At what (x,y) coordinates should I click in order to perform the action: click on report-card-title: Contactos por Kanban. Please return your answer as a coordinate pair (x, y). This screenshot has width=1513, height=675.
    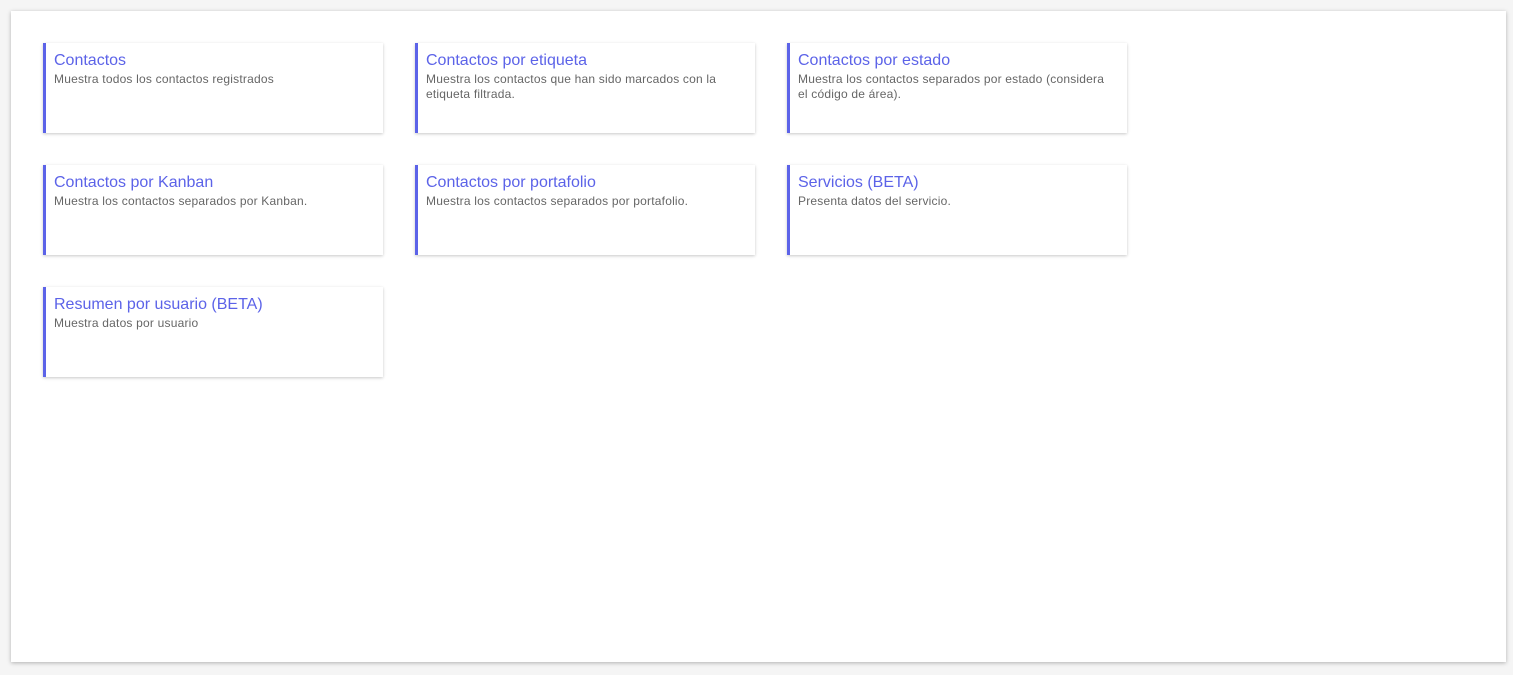
    Looking at the image, I should click on (134, 182).